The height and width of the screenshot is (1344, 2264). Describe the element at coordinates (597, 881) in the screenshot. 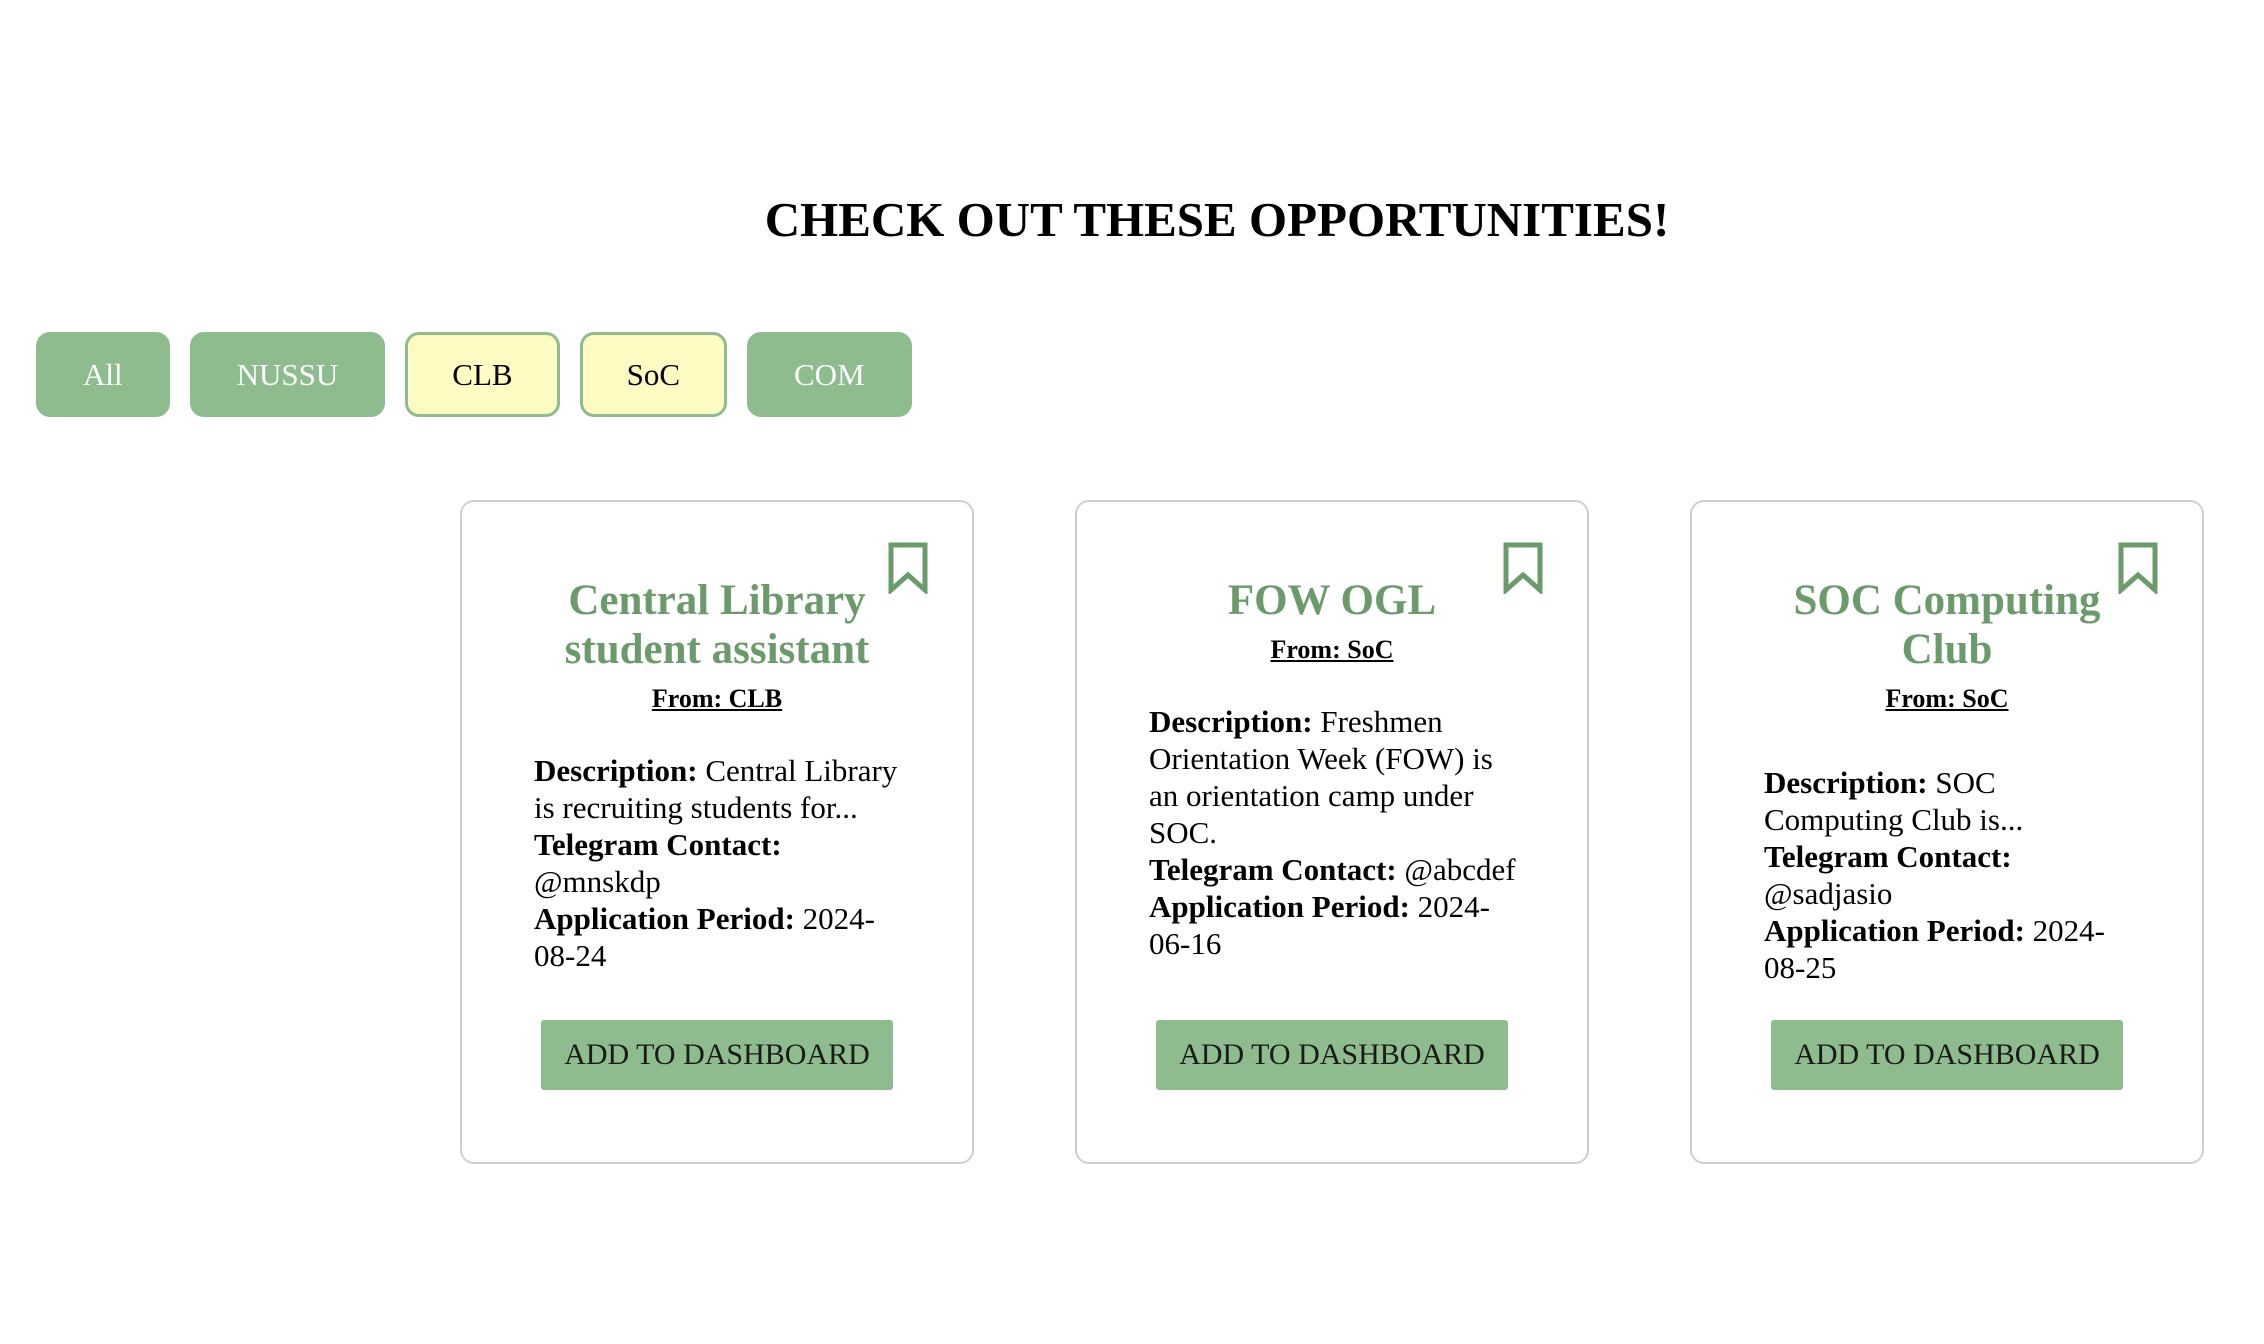

I see `telegram-contact: @mnskdp` at that location.